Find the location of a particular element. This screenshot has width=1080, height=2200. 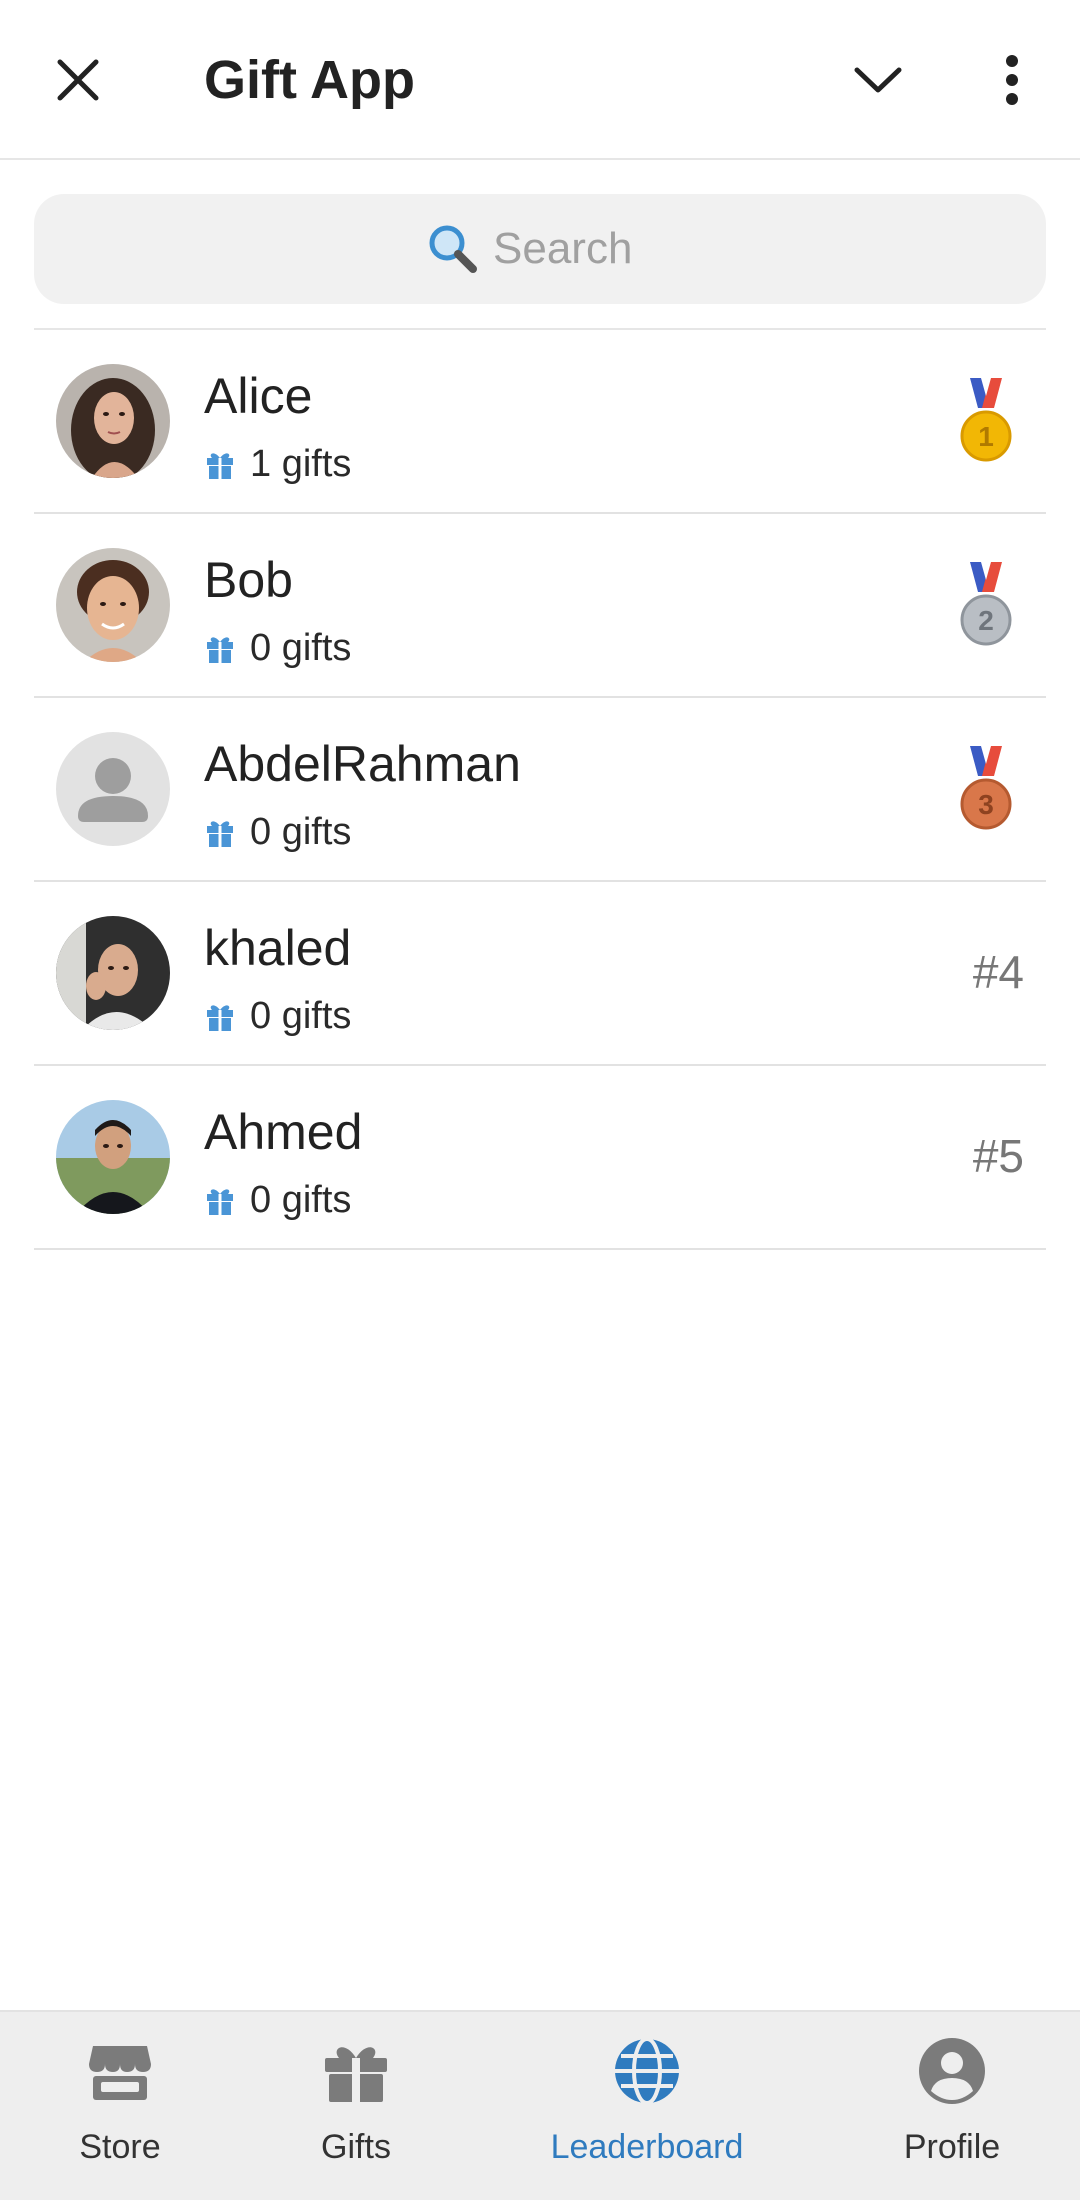

app-title: Gift App is located at coordinates (309, 80).